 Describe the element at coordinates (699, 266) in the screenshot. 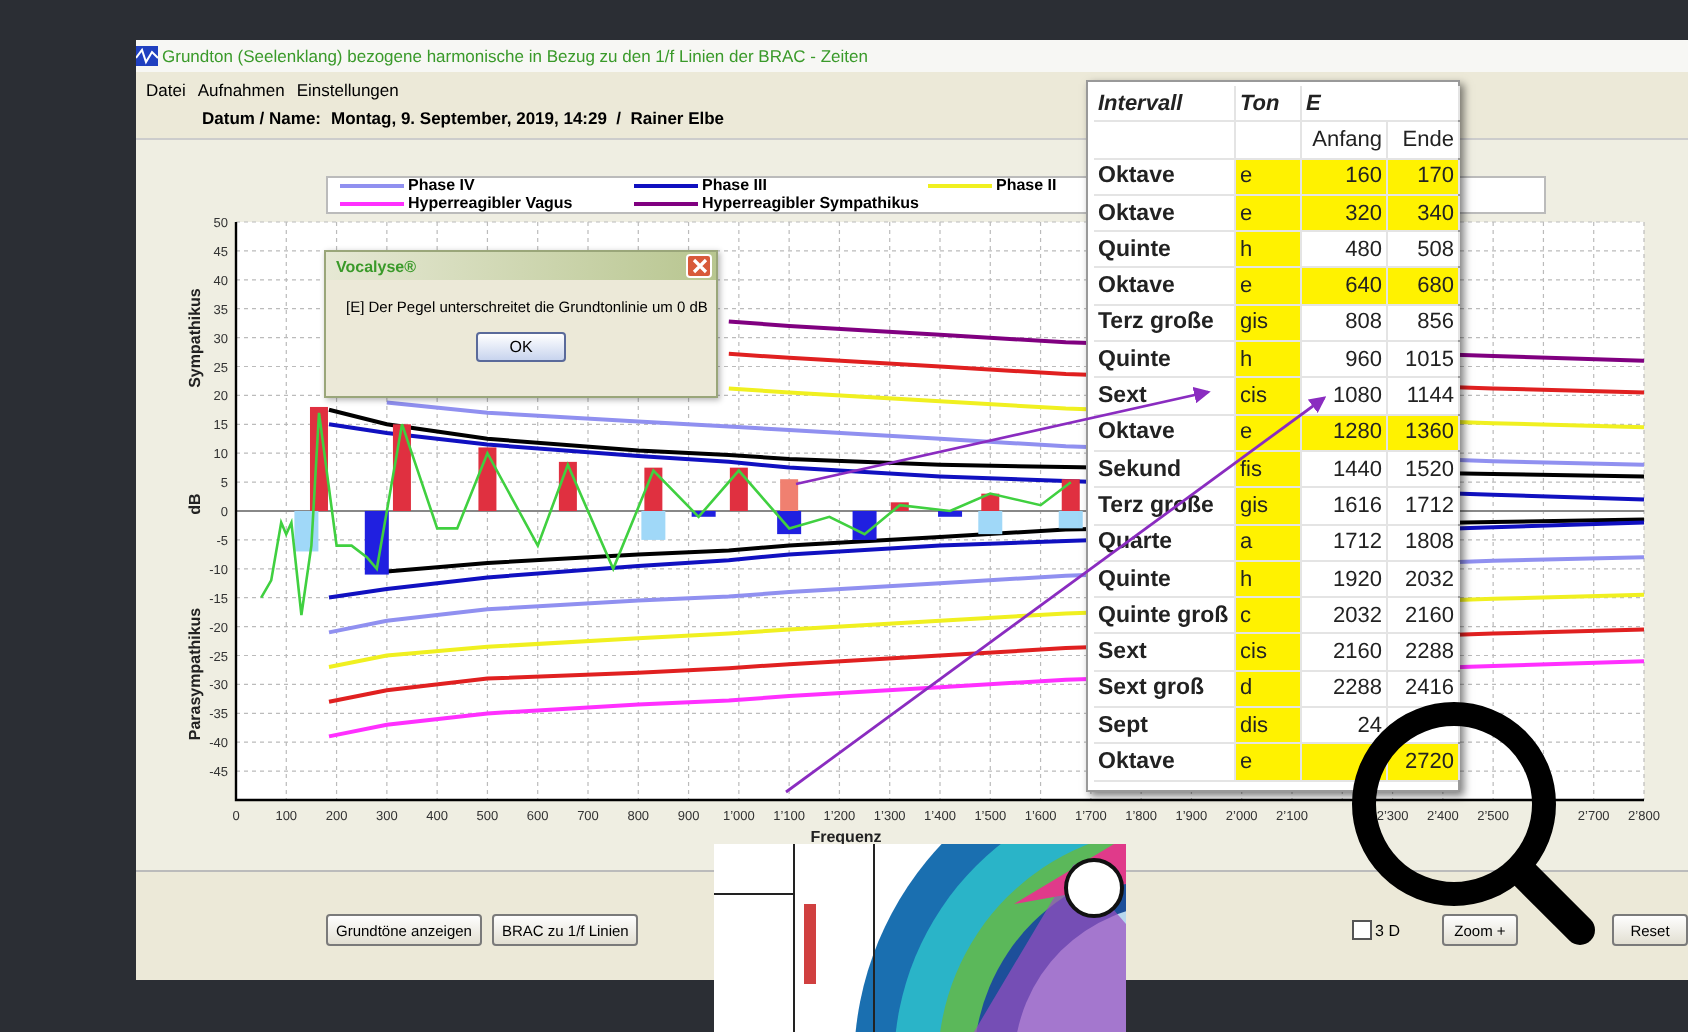

I see `close-button` at that location.